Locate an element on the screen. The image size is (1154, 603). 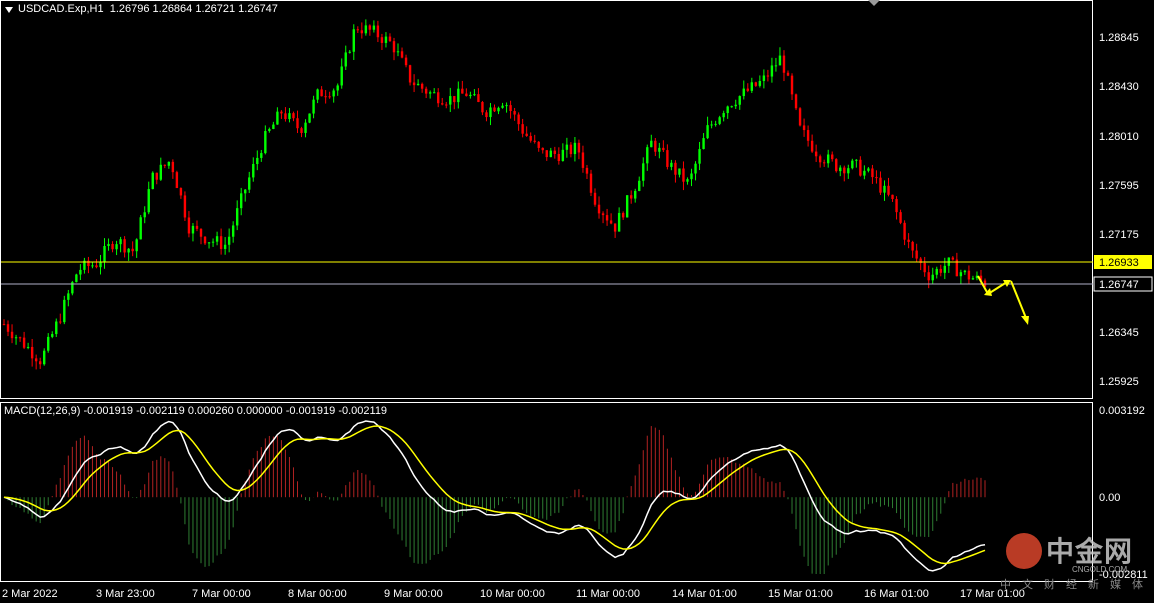
price-tick: 1.27175 is located at coordinates (1119, 235).